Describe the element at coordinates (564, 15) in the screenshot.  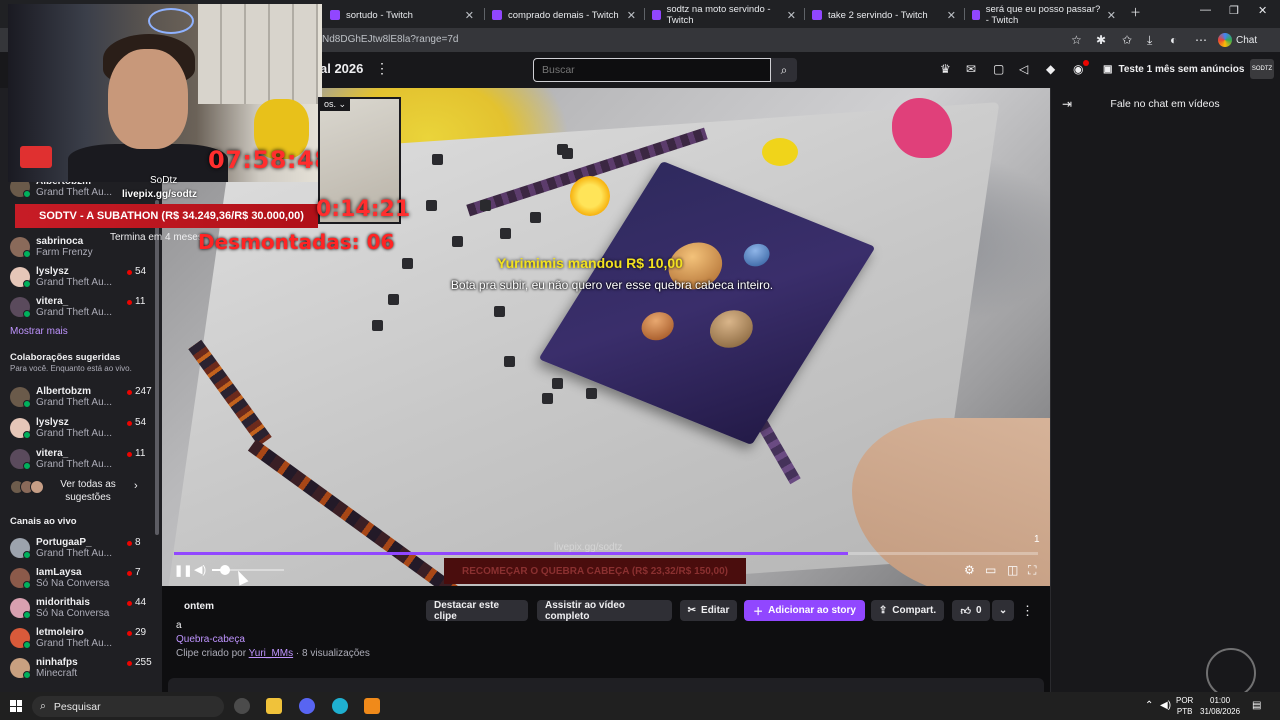
I see `browser-tab: comprado demais - Twitch ✕` at that location.